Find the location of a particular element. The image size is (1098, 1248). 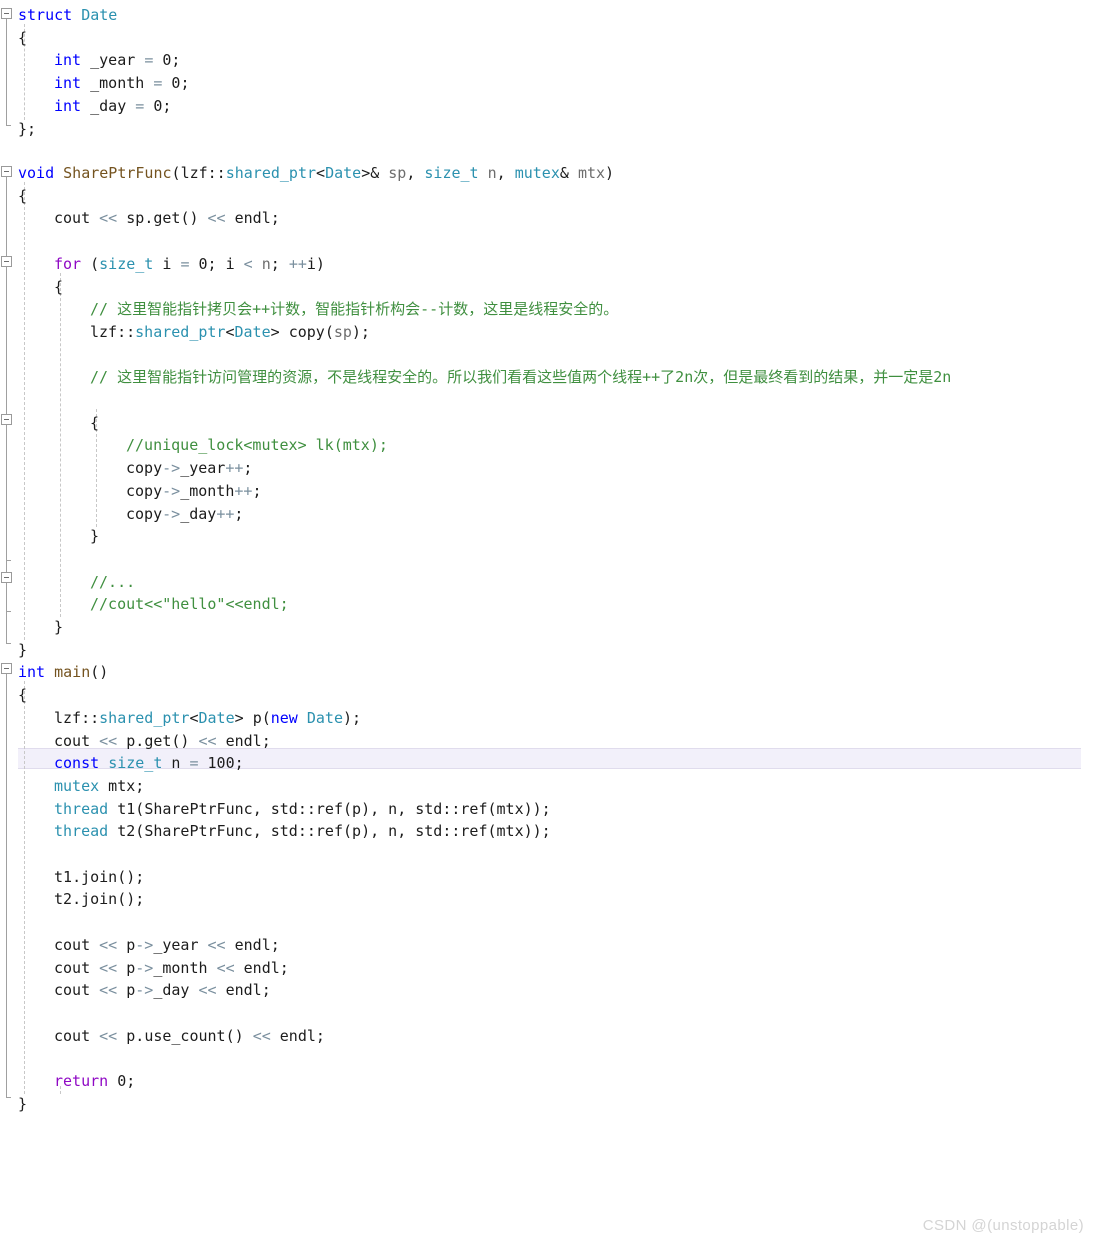

code-line: mutex mtx; is located at coordinates (72, 786).